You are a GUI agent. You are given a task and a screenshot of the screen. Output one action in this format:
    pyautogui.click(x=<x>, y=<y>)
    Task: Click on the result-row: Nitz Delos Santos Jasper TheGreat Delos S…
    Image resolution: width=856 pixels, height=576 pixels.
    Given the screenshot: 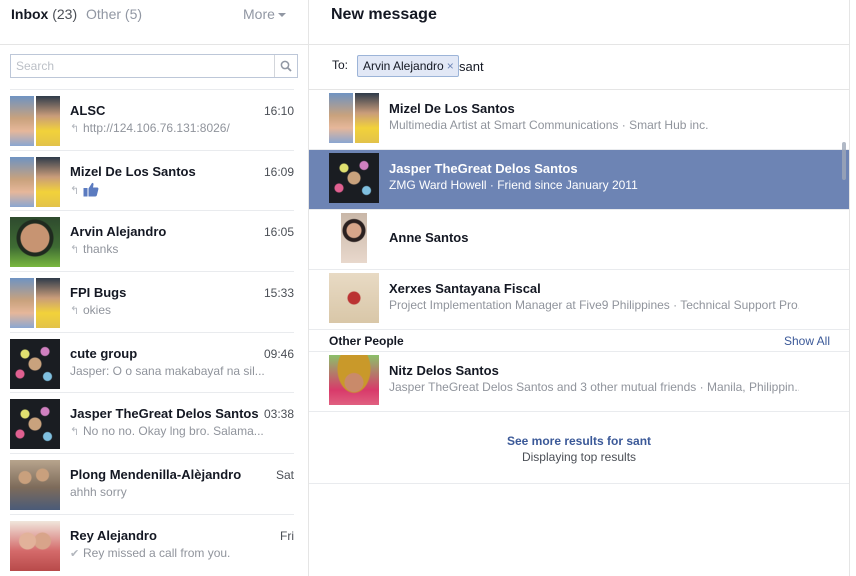 What is the action you would take?
    pyautogui.click(x=579, y=382)
    